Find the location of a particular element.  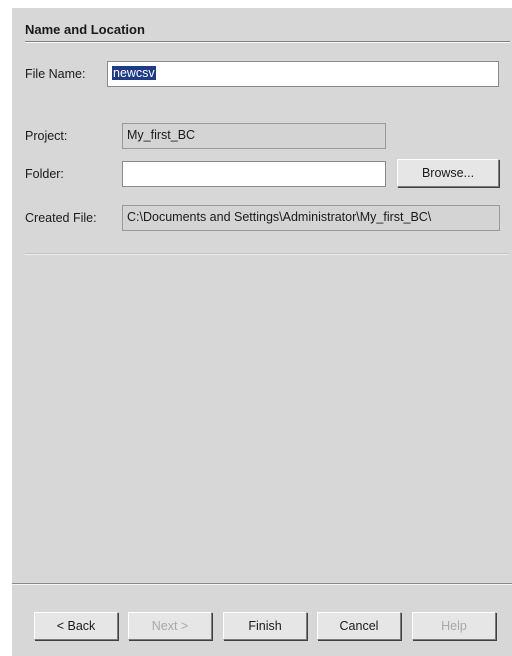

help-button: Help is located at coordinates (454, 626).